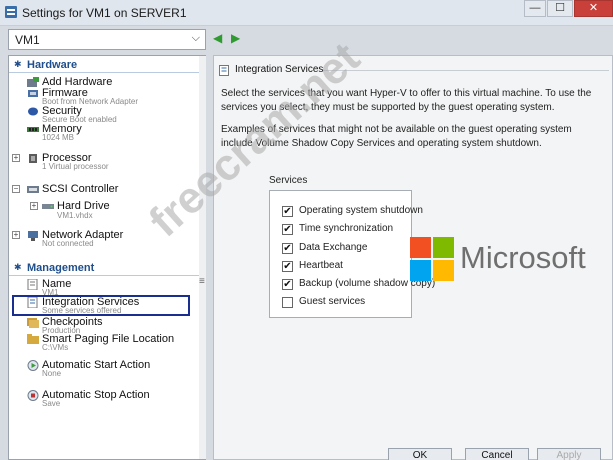 The width and height of the screenshot is (613, 460). Describe the element at coordinates (102, 400) in the screenshot. I see `sidebar-item-automatic-stop: Automatic Stop Action Save` at that location.